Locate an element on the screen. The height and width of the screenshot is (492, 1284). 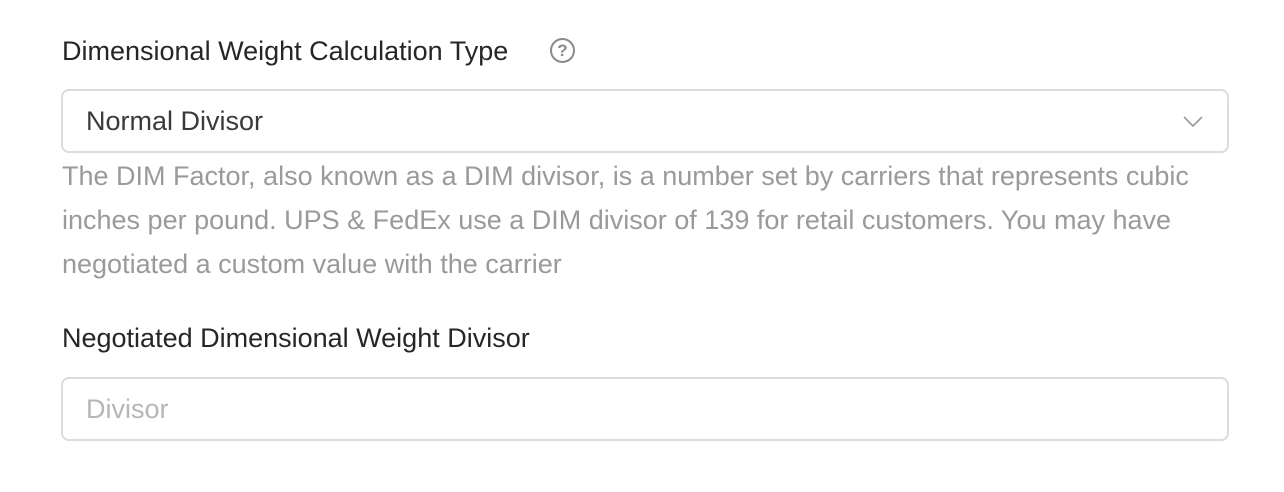
negotiated-divisor-label: Negotiated Dimensional Weight Divisor is located at coordinates (296, 338).